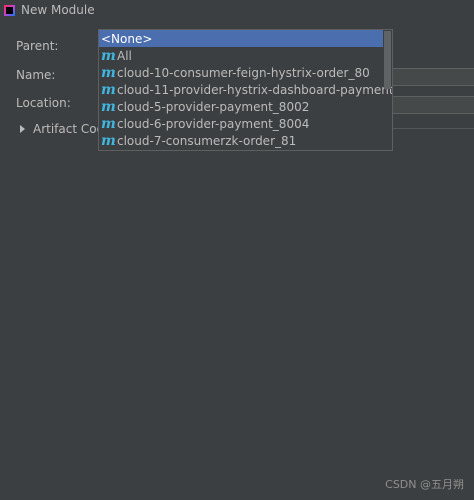 This screenshot has width=474, height=500. I want to click on dropdown-item-label: cloud-10-consumer-feign-hystrix-order_80, so click(243, 72).